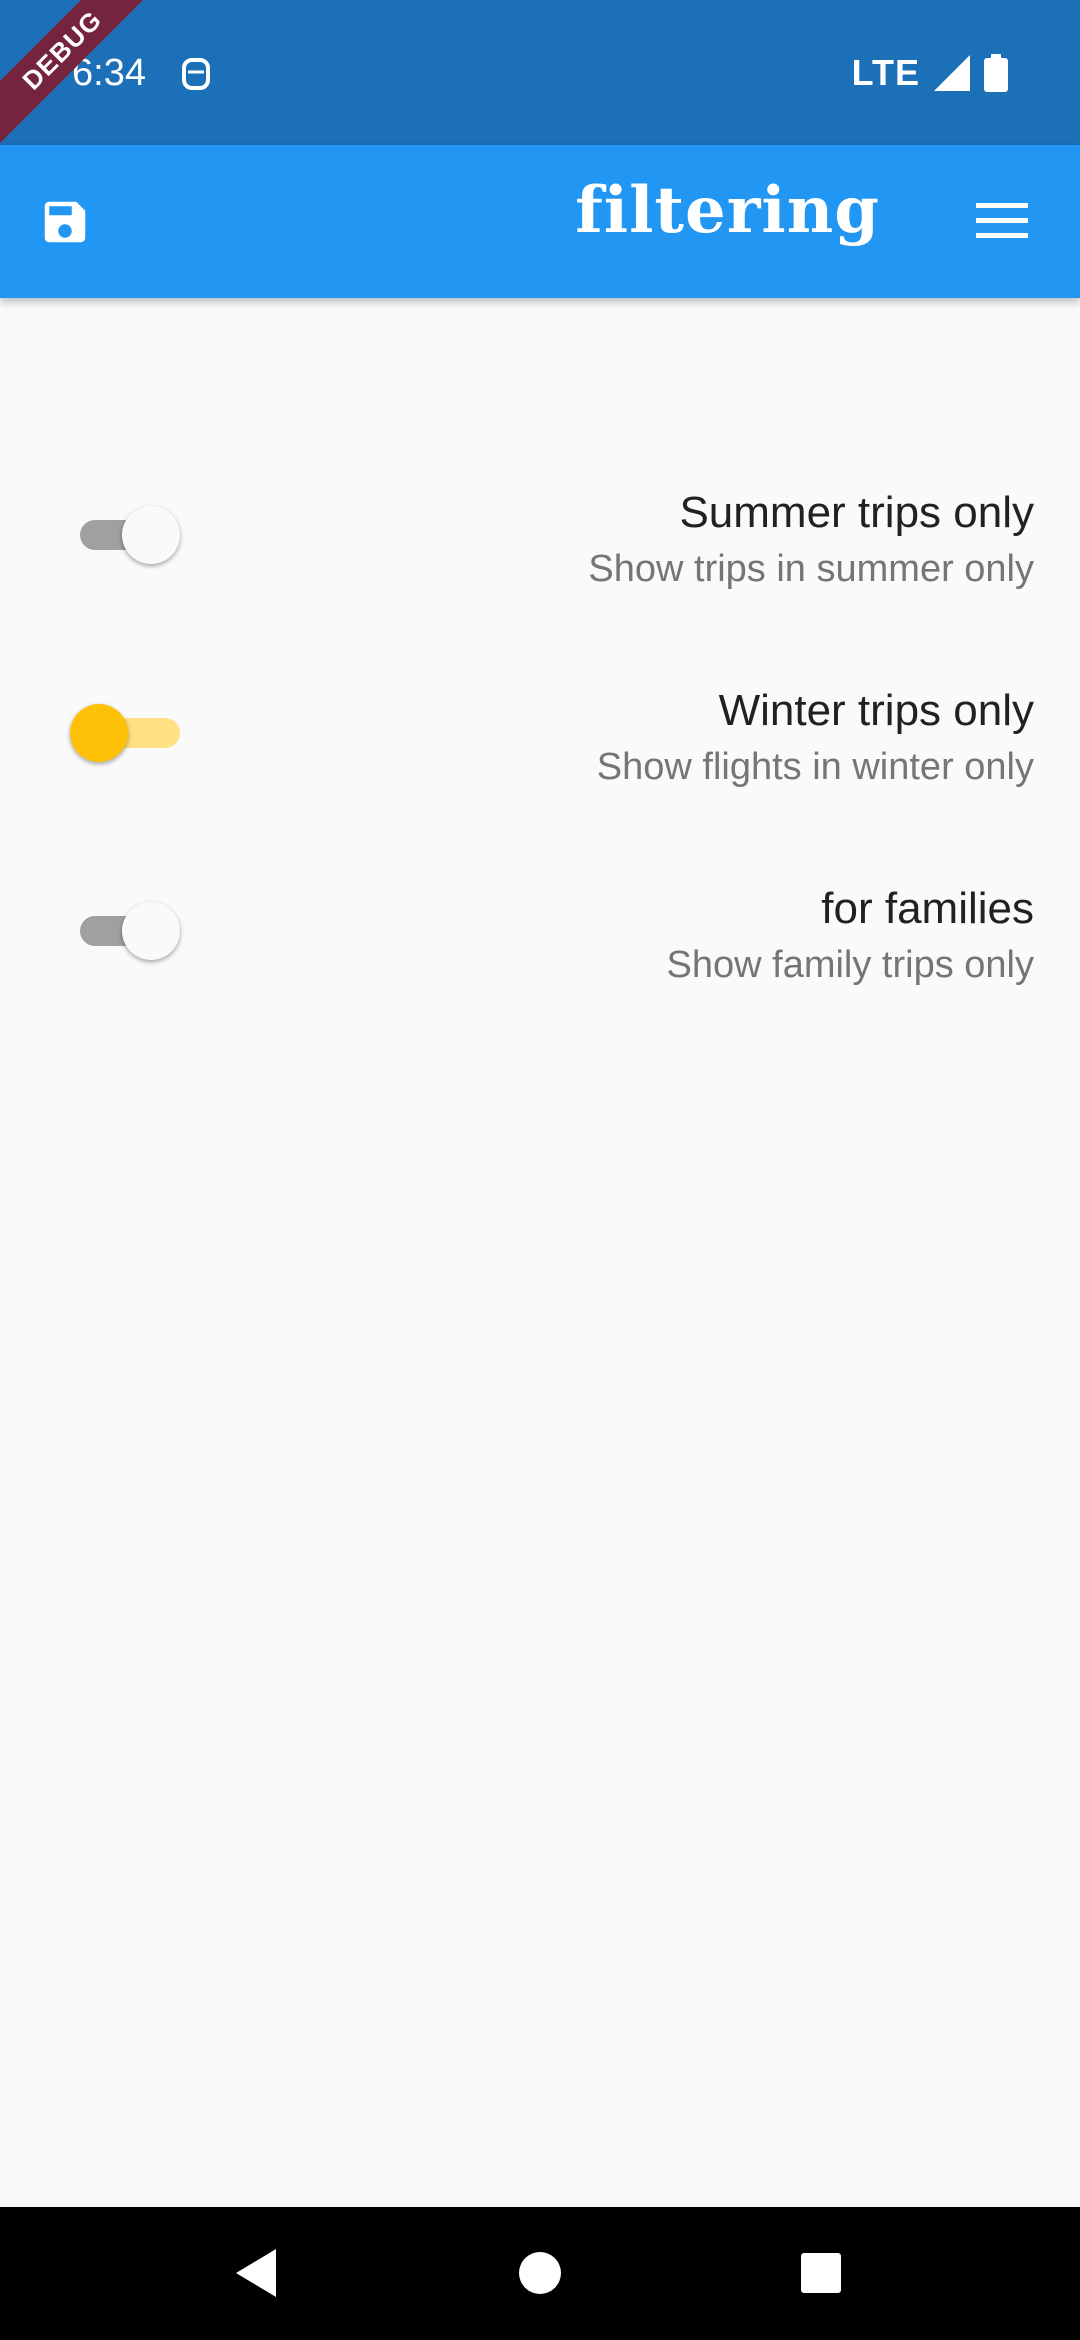 The image size is (1080, 2340). Describe the element at coordinates (256, 2273) in the screenshot. I see `back-icon` at that location.